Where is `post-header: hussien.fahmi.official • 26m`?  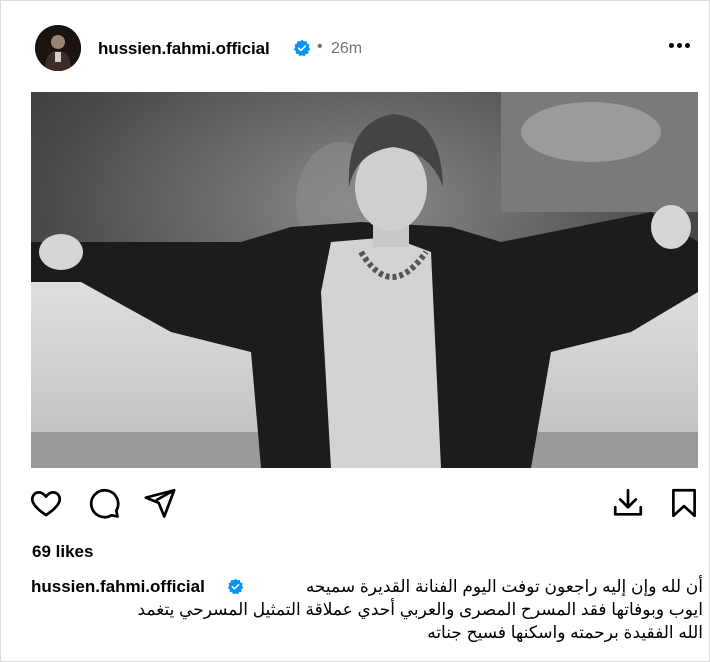 post-header: hussien.fahmi.official • 26m is located at coordinates (355, 46).